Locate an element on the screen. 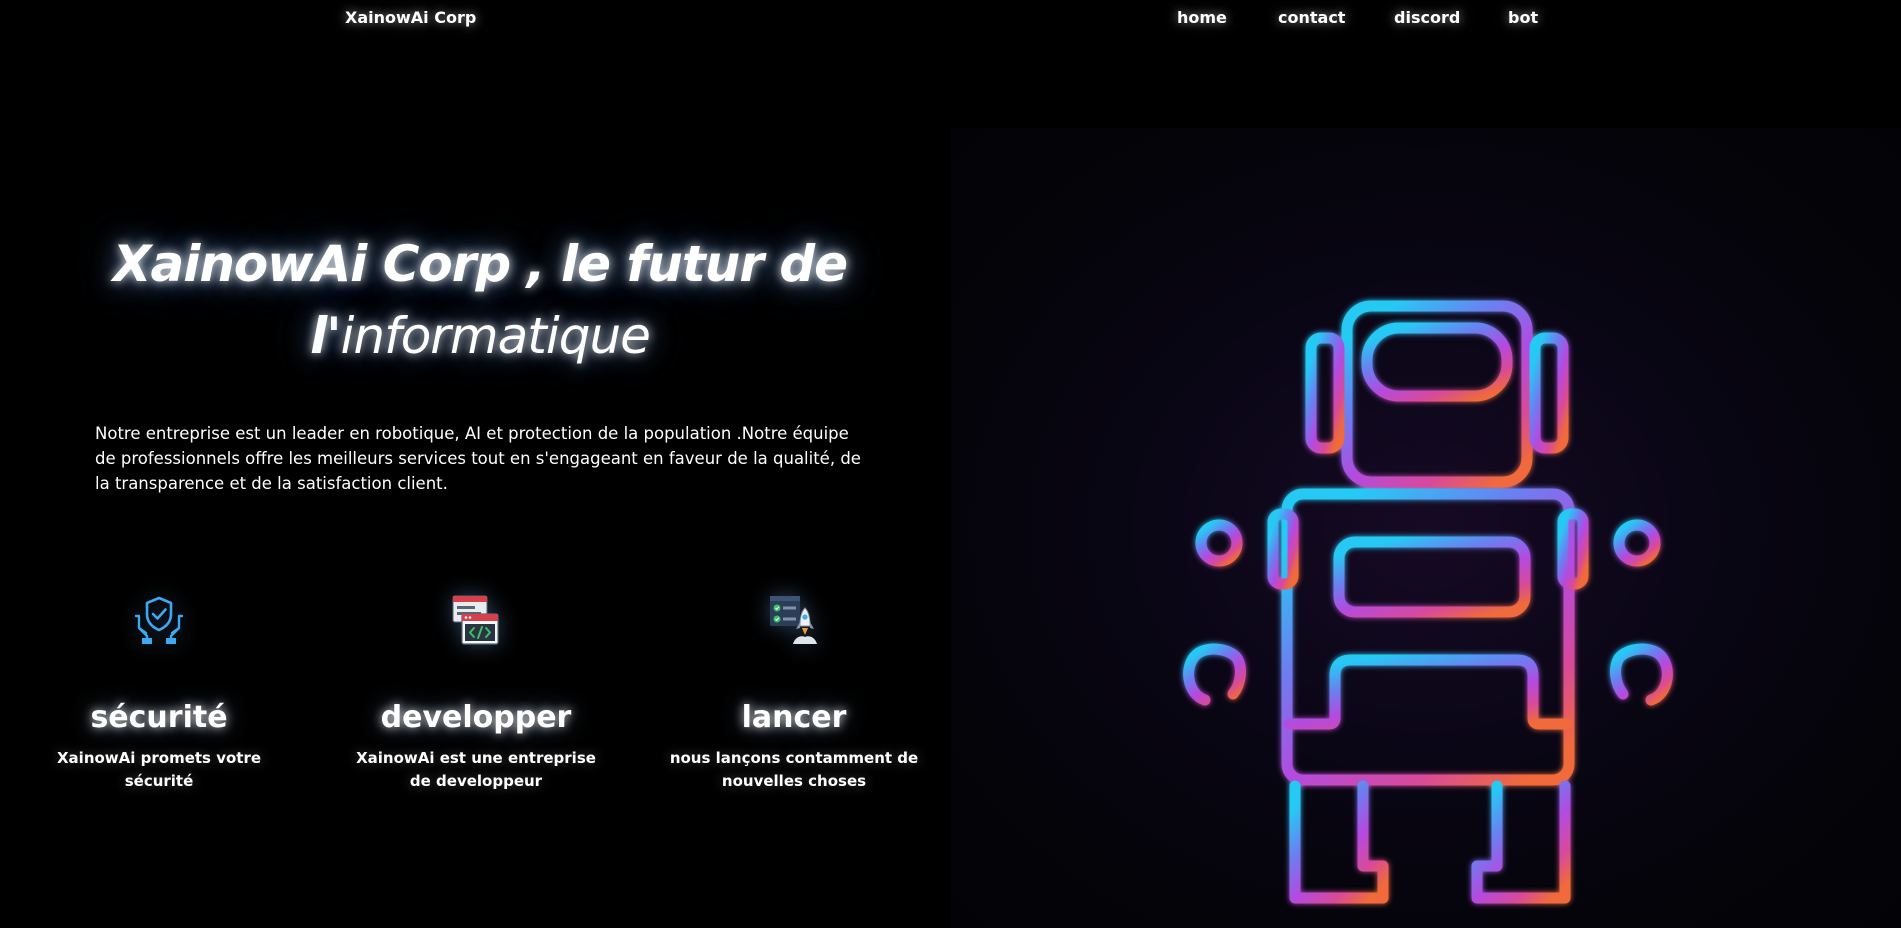 The image size is (1901, 928). hero-title-word: informatique is located at coordinates (495, 336).